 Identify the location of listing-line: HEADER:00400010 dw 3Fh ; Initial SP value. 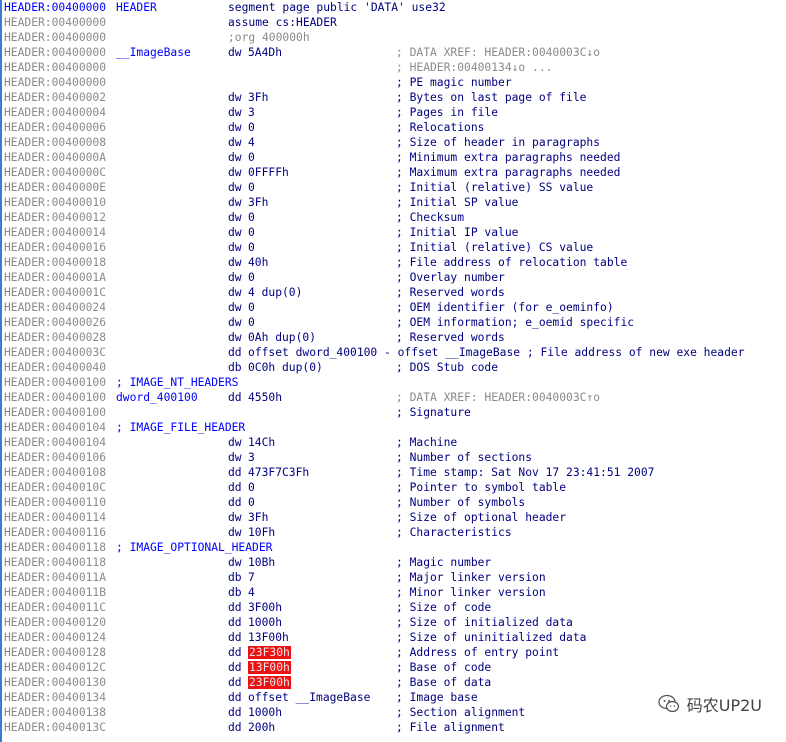
(394, 202).